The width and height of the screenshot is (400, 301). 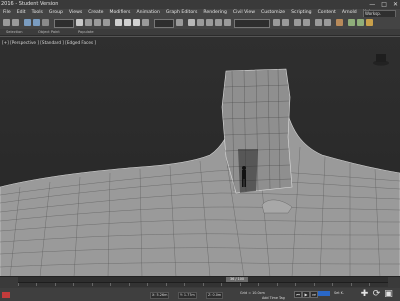 I want to click on align-icon, so click(x=285, y=22).